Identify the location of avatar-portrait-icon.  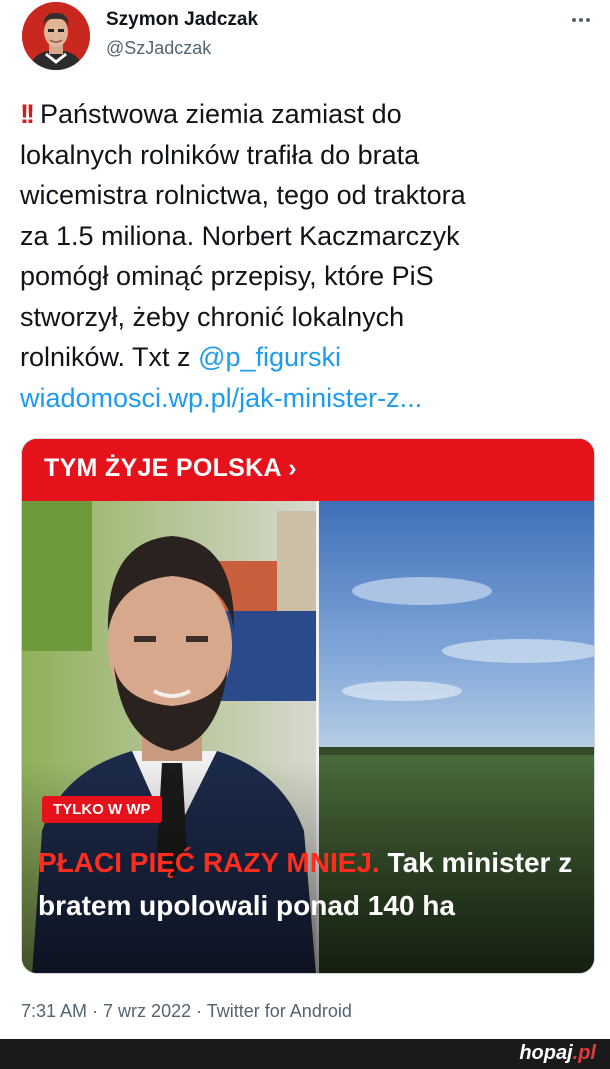
(56, 36).